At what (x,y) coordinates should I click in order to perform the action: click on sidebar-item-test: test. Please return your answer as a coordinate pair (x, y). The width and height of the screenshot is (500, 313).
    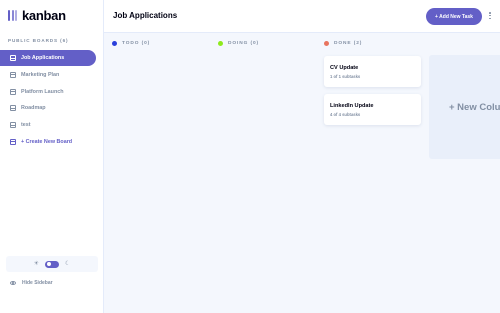
    Looking at the image, I should click on (48, 125).